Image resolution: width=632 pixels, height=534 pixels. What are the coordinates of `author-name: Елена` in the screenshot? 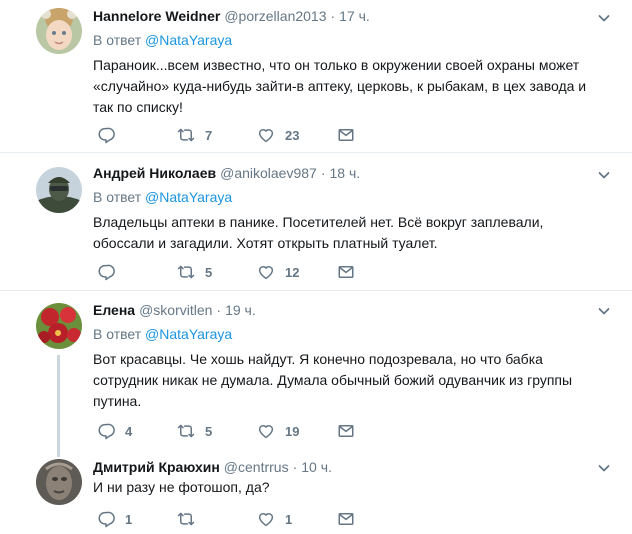 It's located at (114, 310).